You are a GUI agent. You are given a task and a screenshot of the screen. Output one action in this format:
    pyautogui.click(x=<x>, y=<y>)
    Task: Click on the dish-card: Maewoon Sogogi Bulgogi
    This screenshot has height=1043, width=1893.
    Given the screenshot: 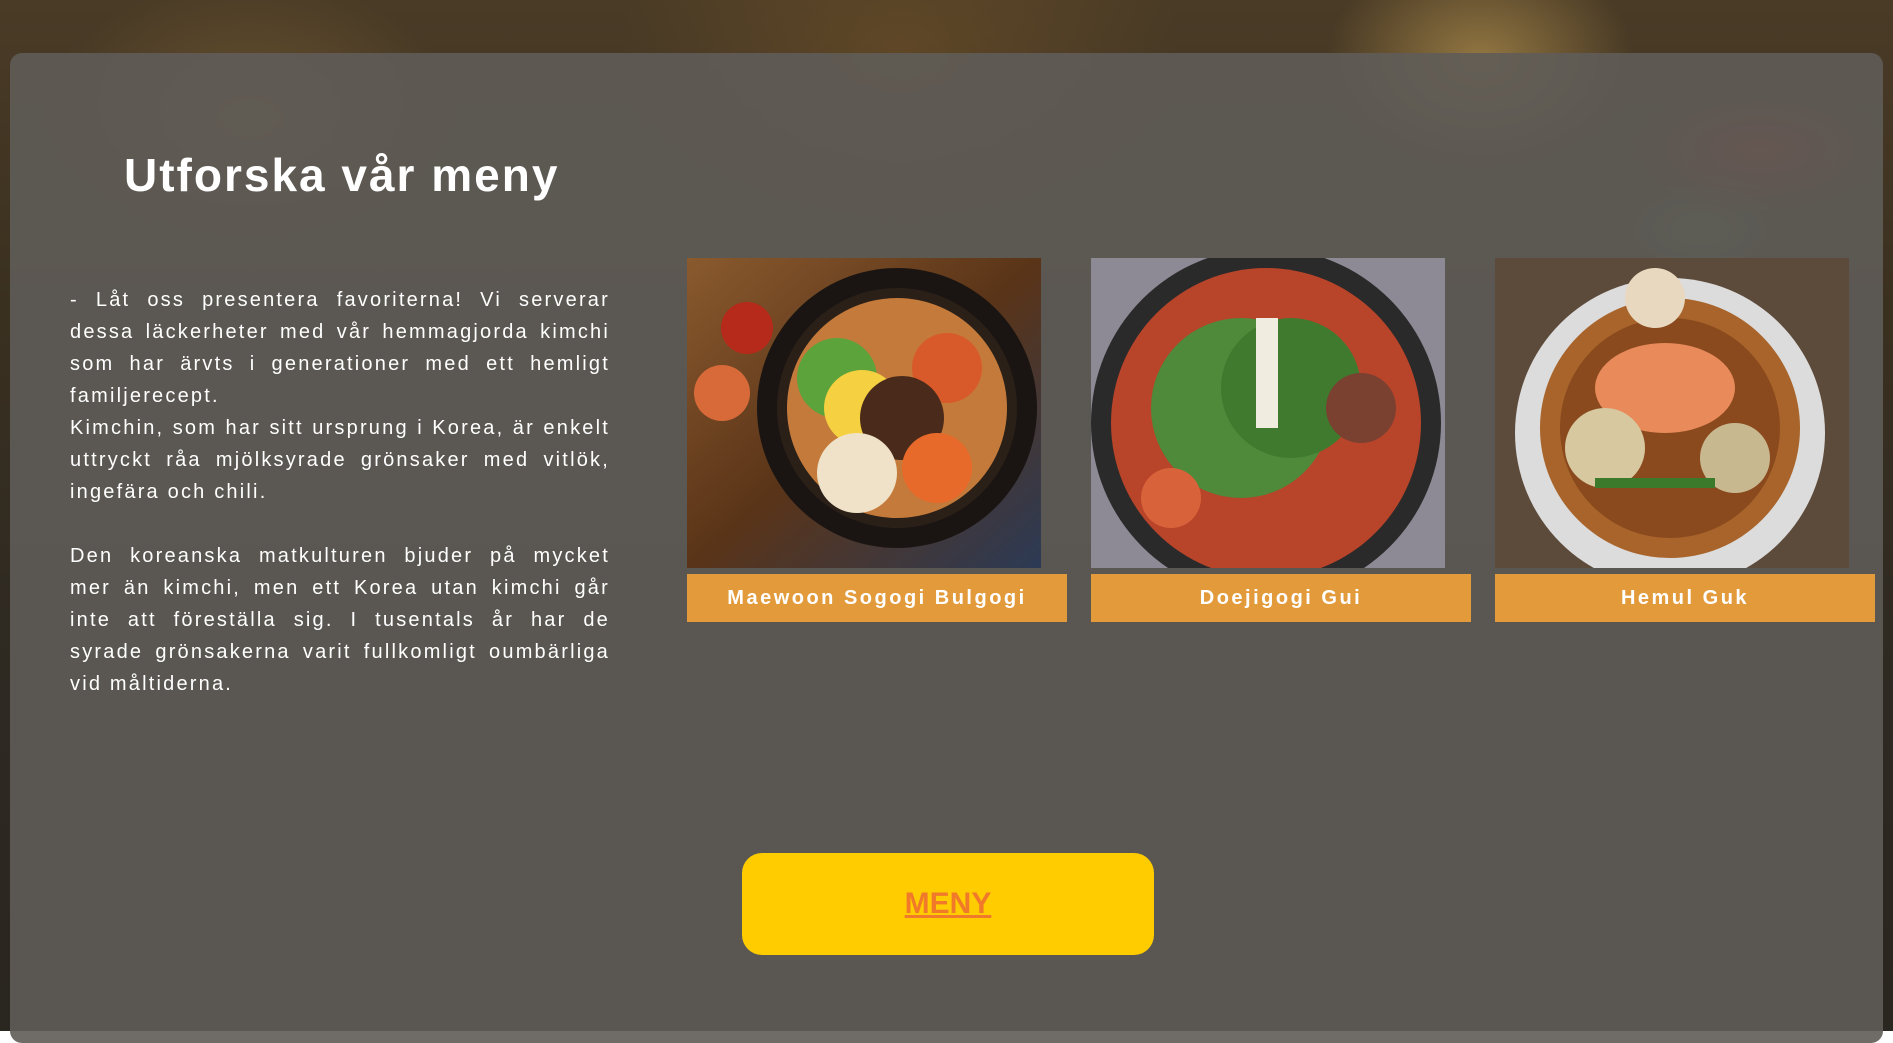 What is the action you would take?
    pyautogui.click(x=877, y=440)
    